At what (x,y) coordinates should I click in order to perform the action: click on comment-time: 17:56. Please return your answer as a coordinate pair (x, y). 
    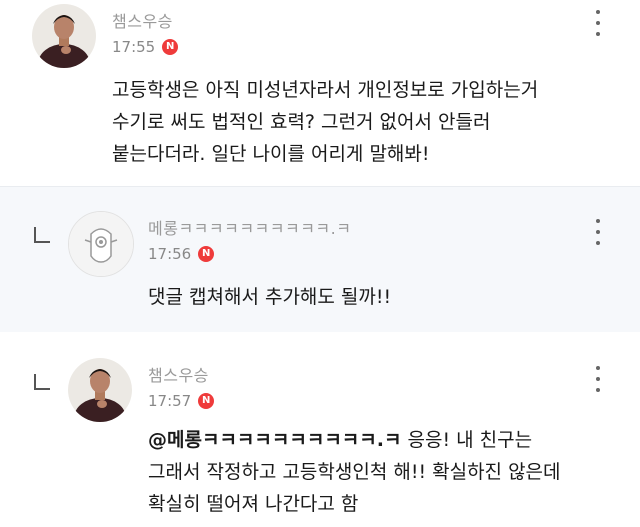
    Looking at the image, I should click on (170, 254).